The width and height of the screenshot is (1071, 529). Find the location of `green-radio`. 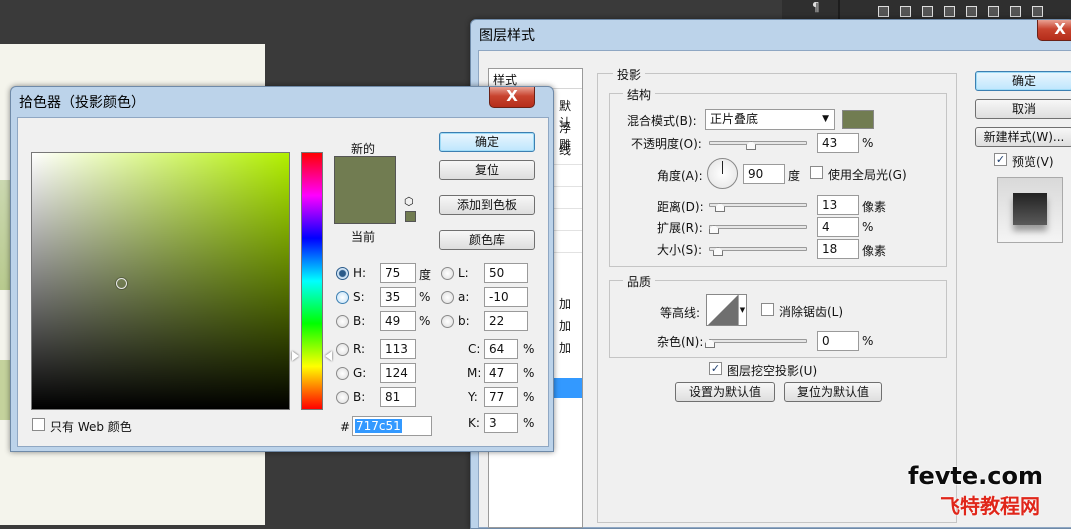

green-radio is located at coordinates (342, 373).